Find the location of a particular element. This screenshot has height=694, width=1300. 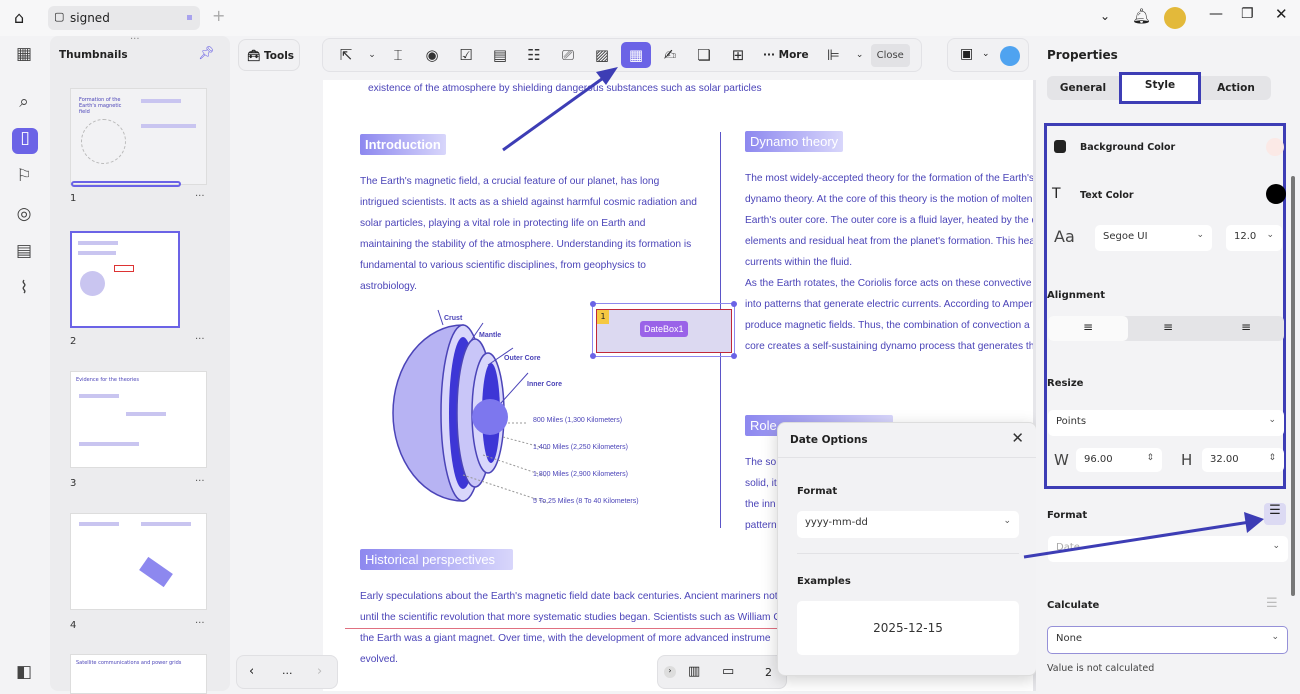

close-dialog-button: ✕ is located at coordinates (1017, 438).